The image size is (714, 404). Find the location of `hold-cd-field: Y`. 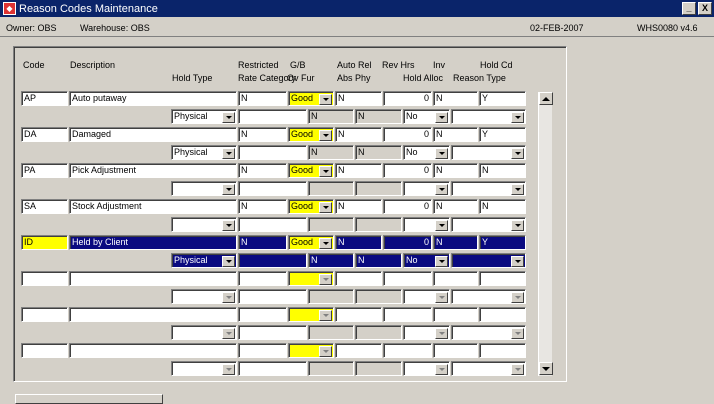

hold-cd-field: Y is located at coordinates (502, 242).